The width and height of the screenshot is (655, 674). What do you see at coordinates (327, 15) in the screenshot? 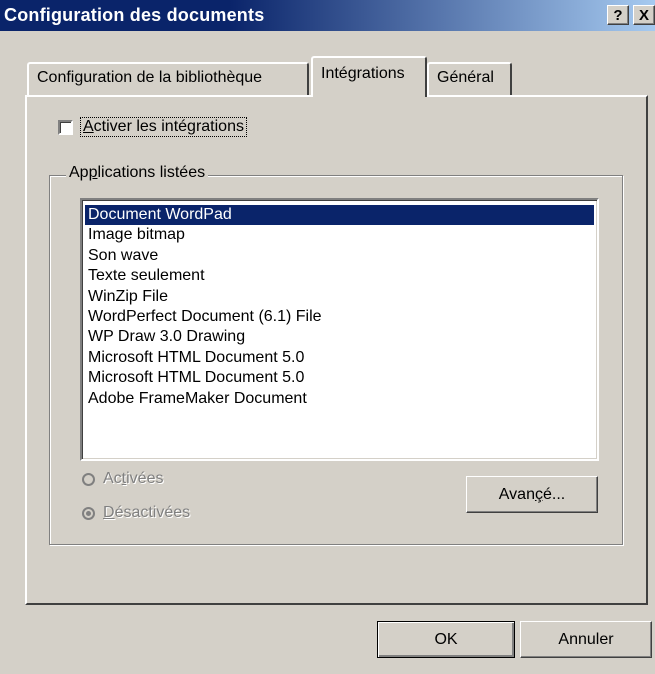
I see `title-bar: Configuration des documents ? X` at bounding box center [327, 15].